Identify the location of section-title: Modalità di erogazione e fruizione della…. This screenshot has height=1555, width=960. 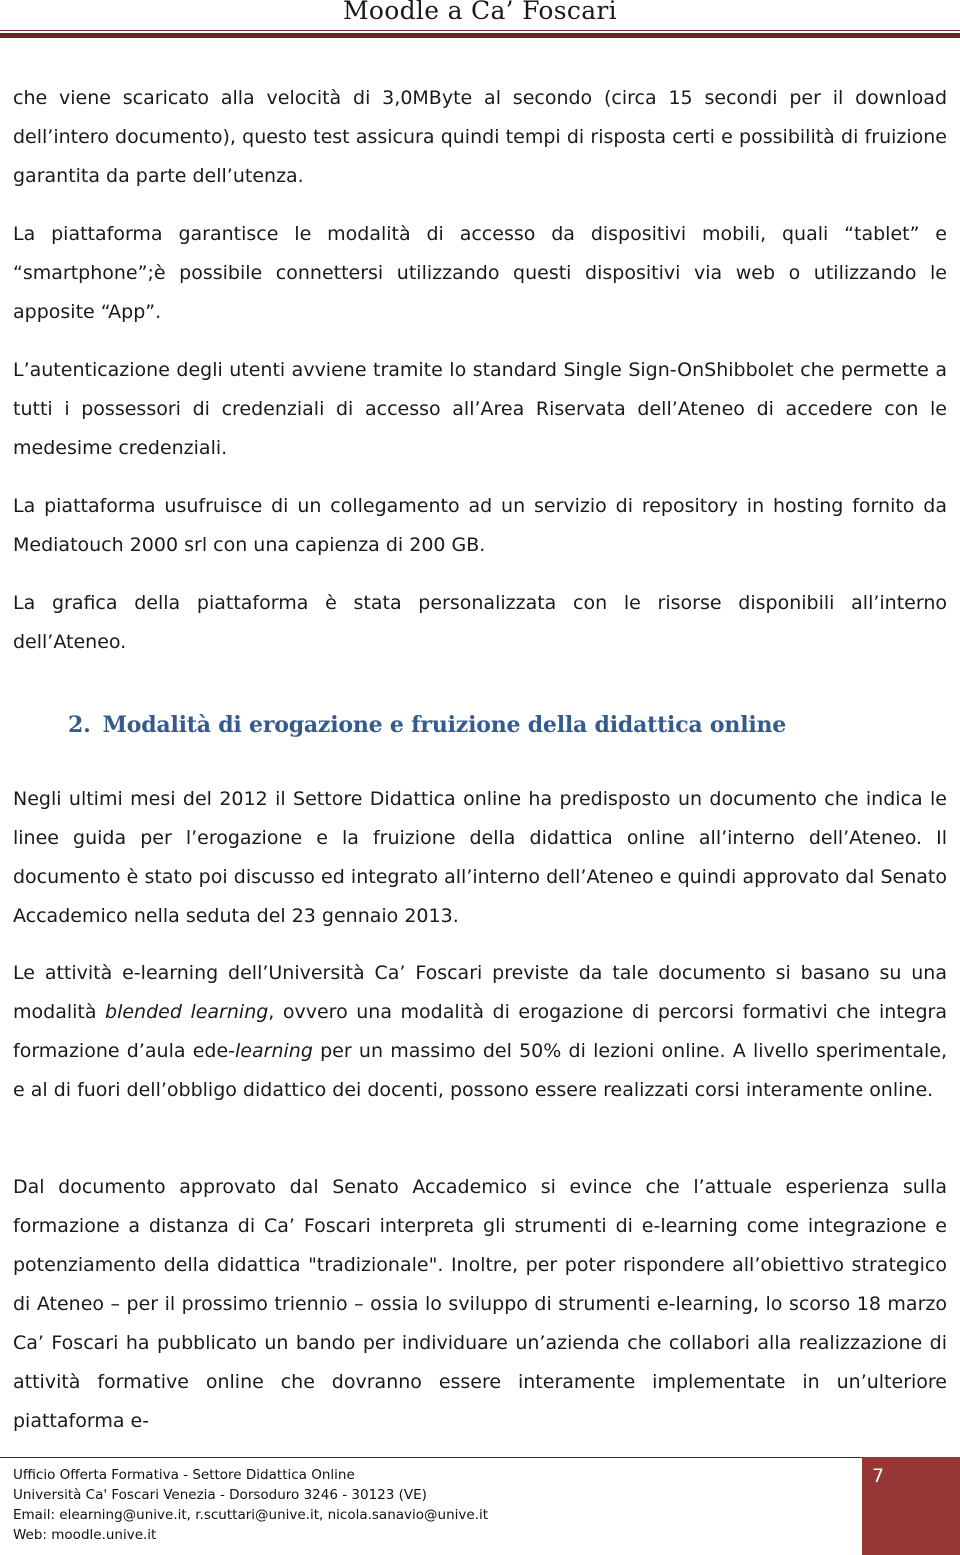
(444, 725).